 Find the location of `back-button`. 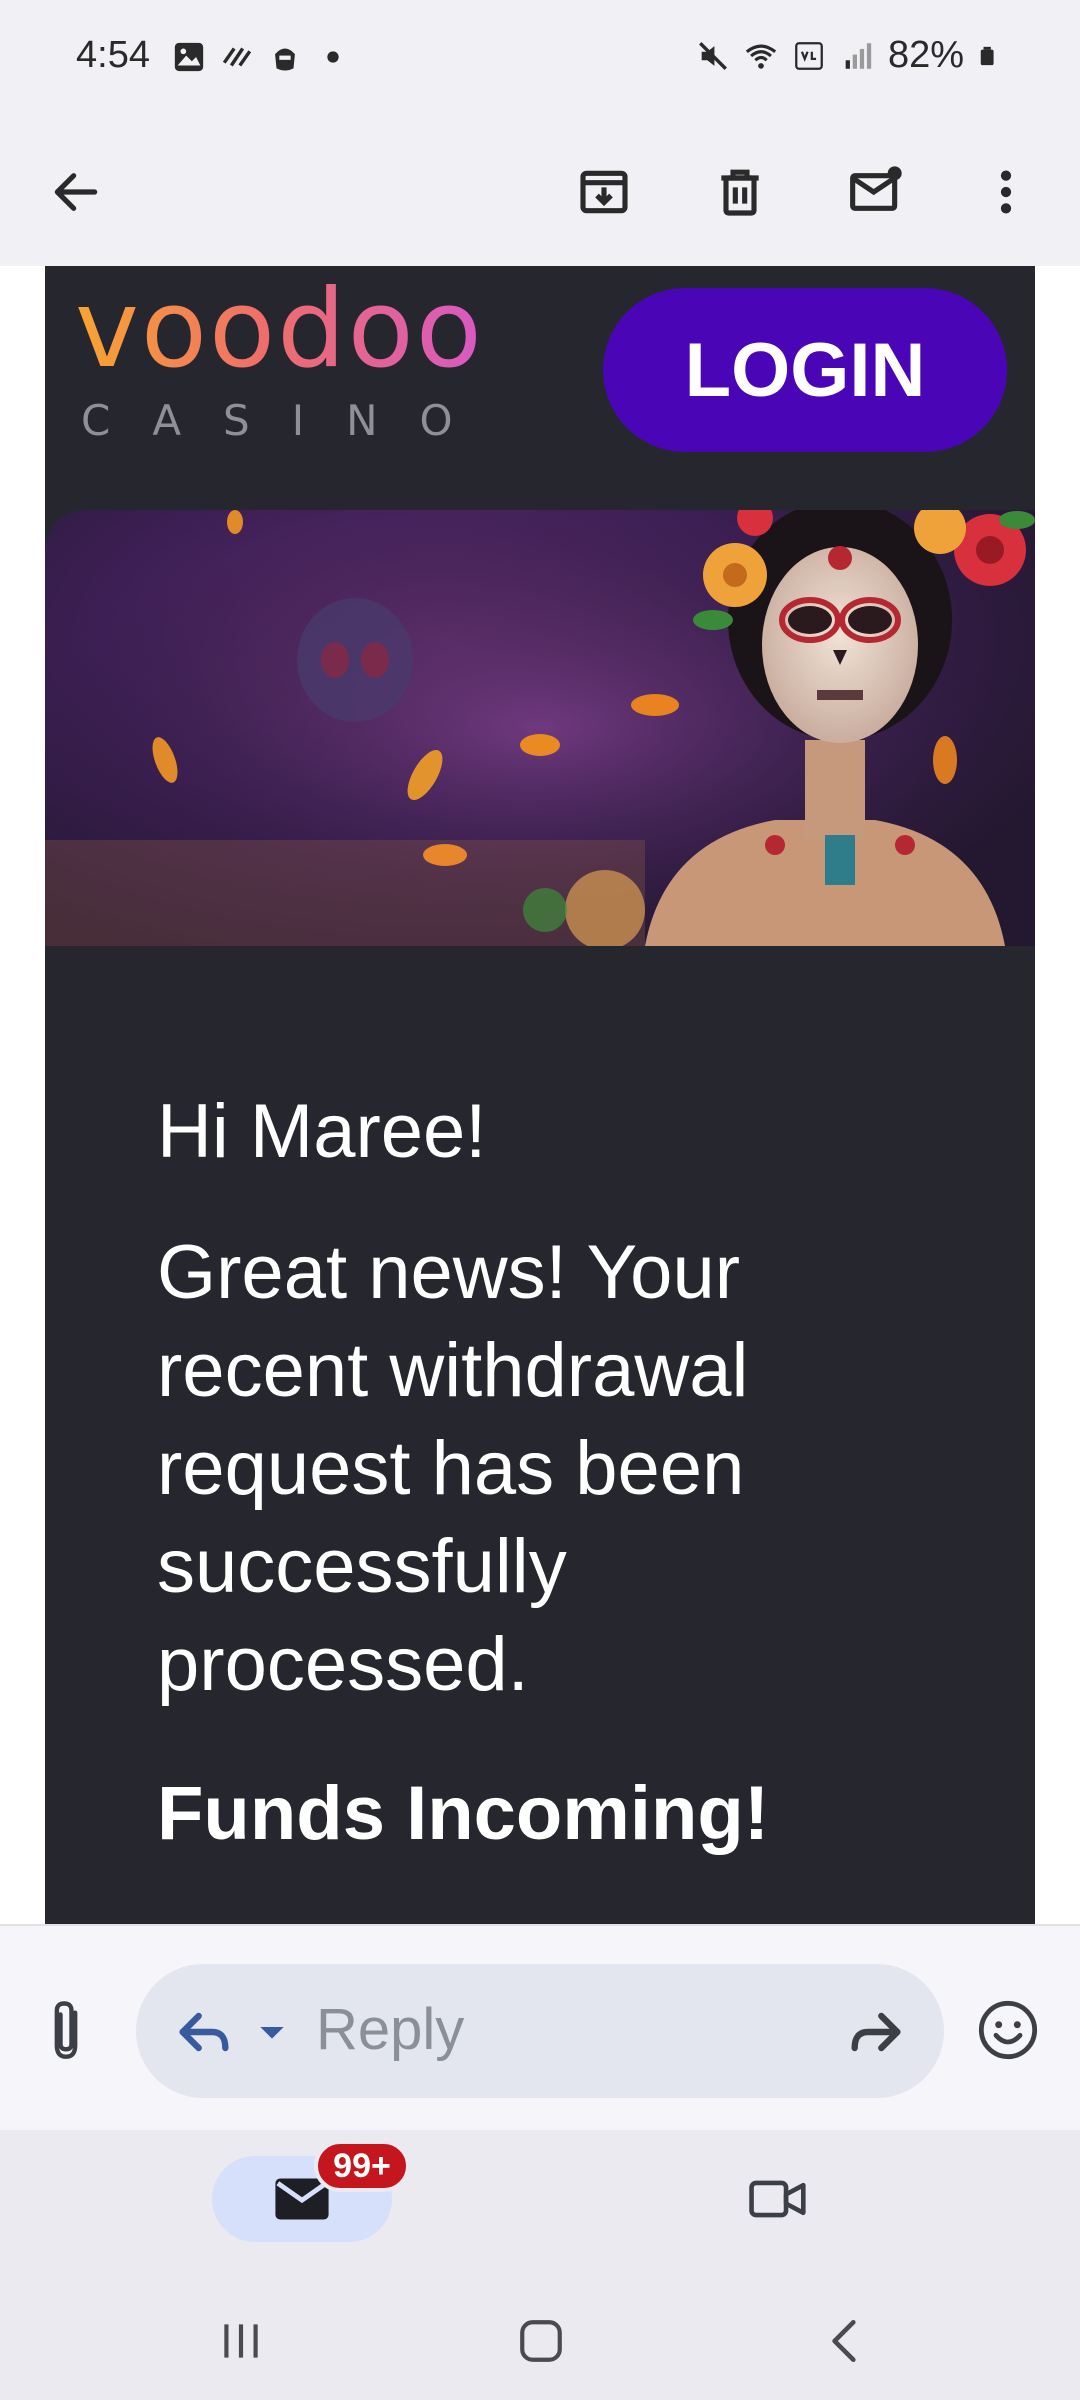

back-button is located at coordinates (76, 192).